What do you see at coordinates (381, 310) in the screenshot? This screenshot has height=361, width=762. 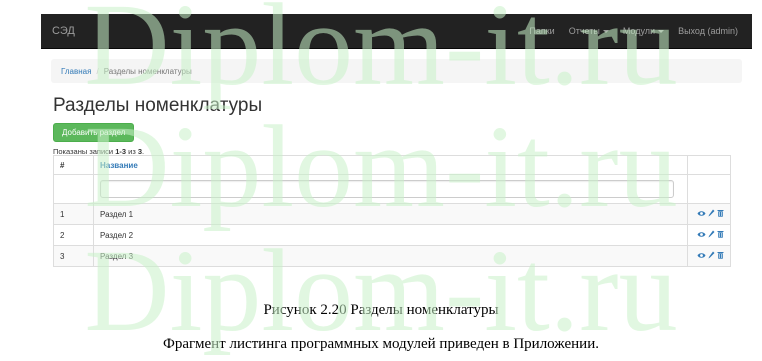 I see `figure-caption: Рисунок 2.20 Разделы номенклатуры` at bounding box center [381, 310].